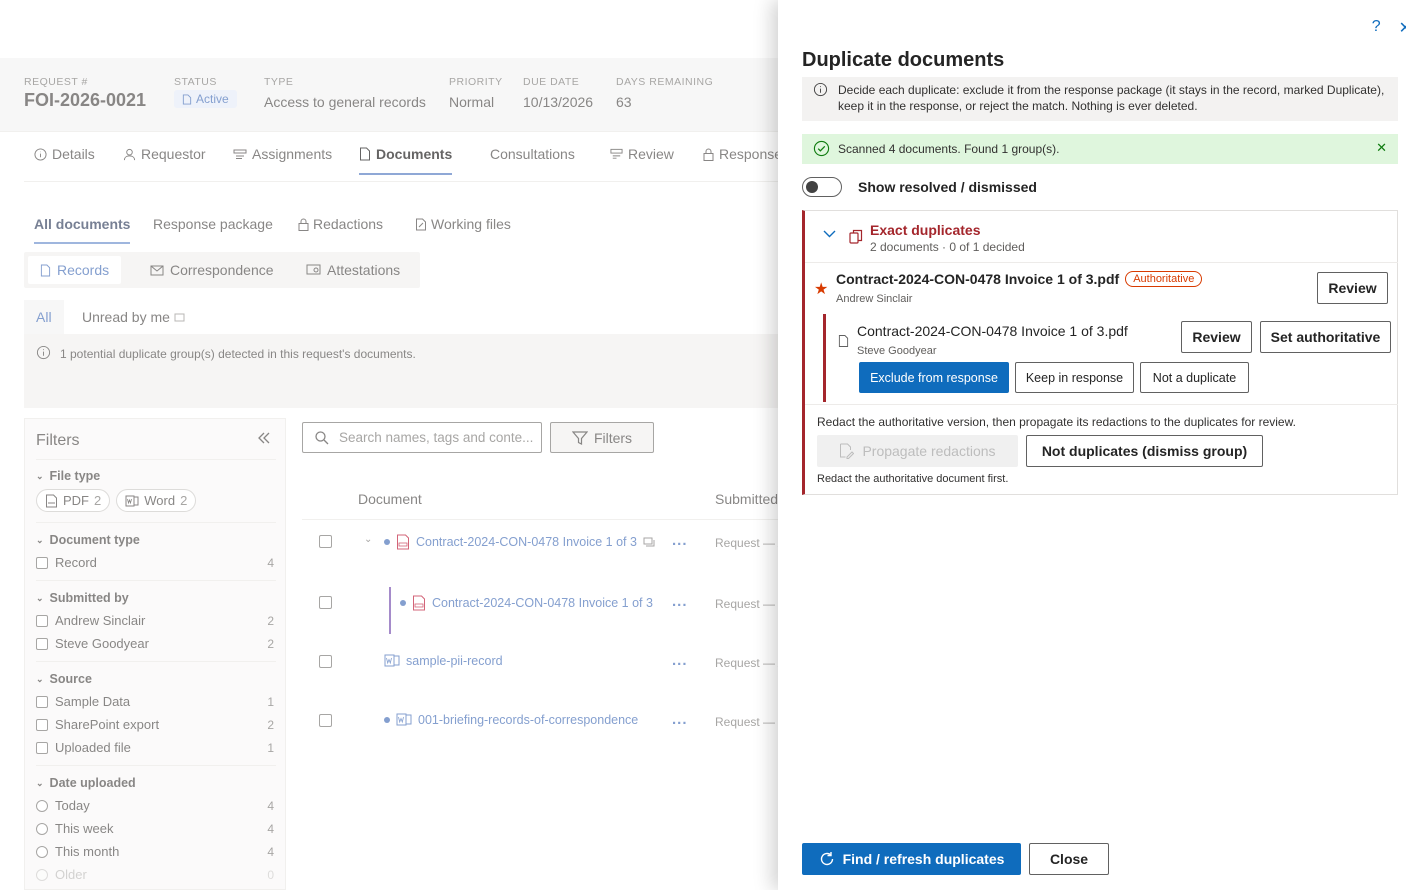  I want to click on find-refresh-duplicates-button: Find / refresh duplicates, so click(911, 859).